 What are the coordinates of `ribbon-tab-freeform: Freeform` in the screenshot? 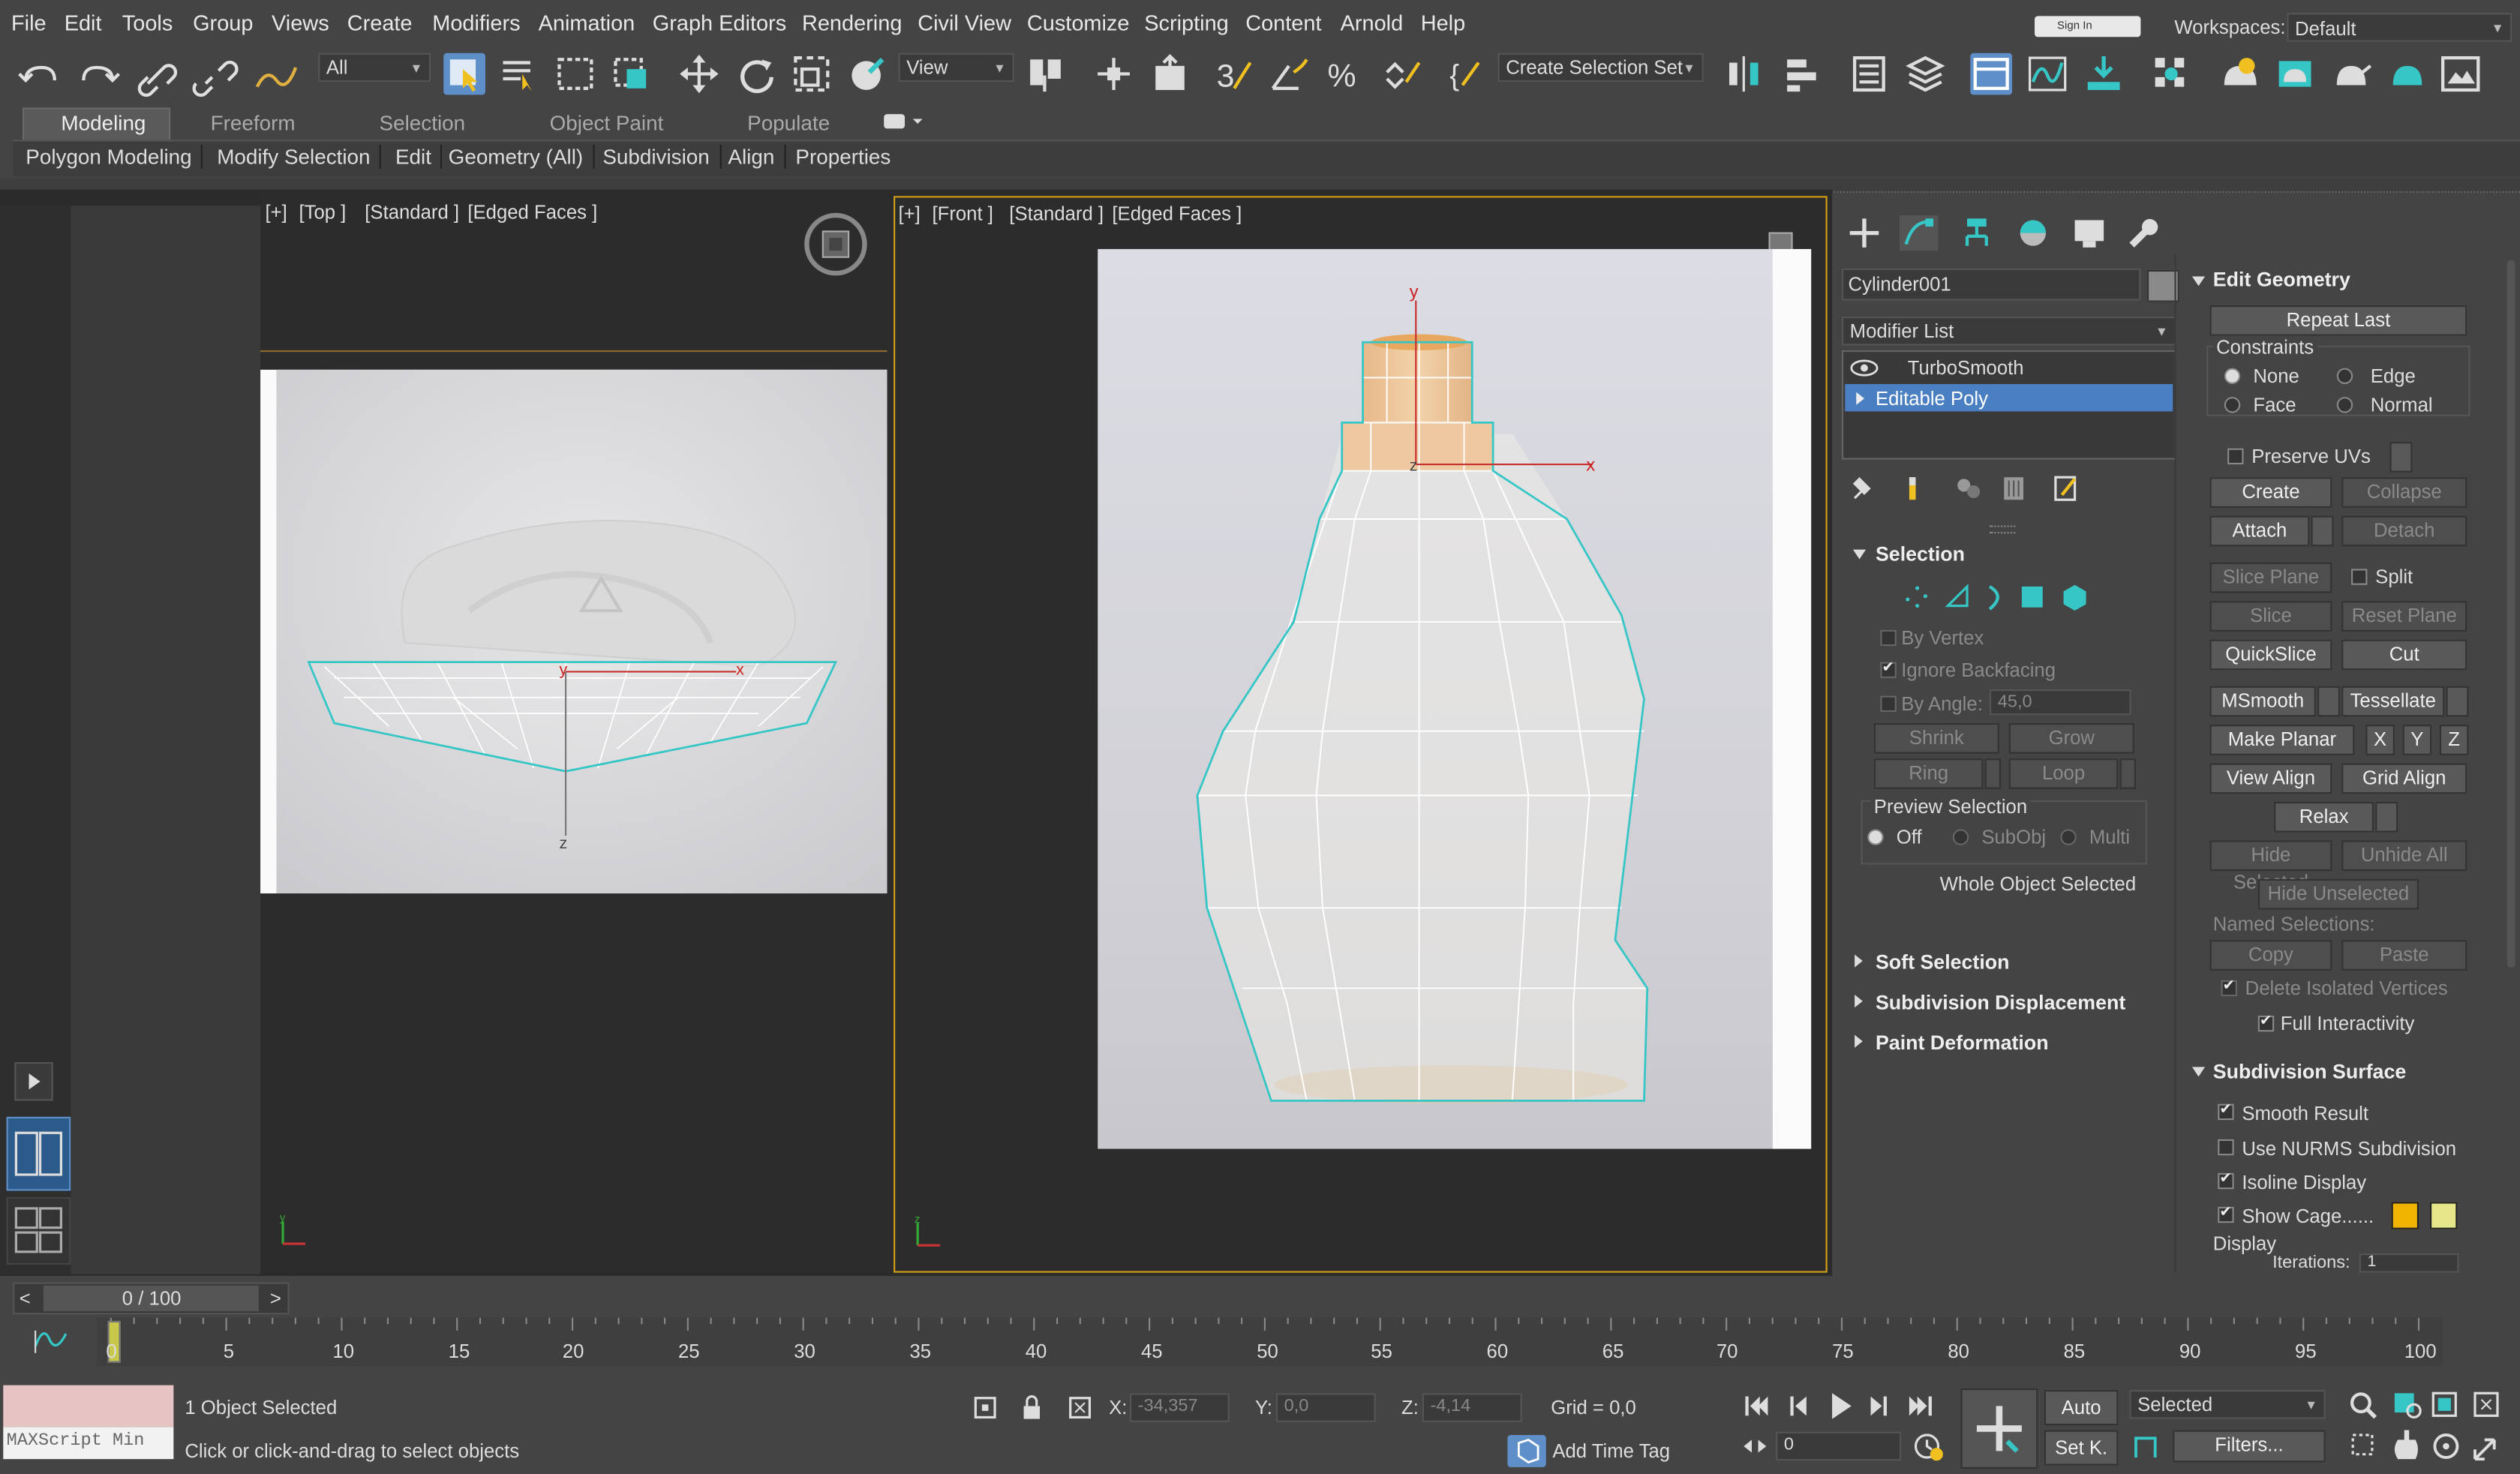 It's located at (253, 123).